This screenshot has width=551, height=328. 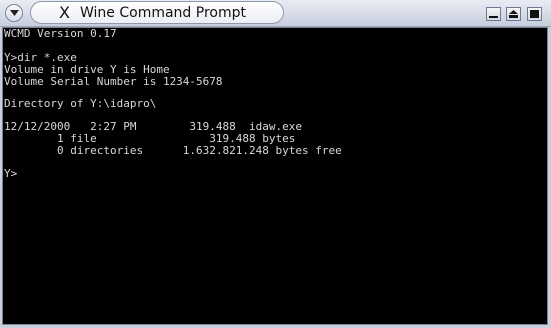 What do you see at coordinates (493, 14) in the screenshot?
I see `minimize-button` at bounding box center [493, 14].